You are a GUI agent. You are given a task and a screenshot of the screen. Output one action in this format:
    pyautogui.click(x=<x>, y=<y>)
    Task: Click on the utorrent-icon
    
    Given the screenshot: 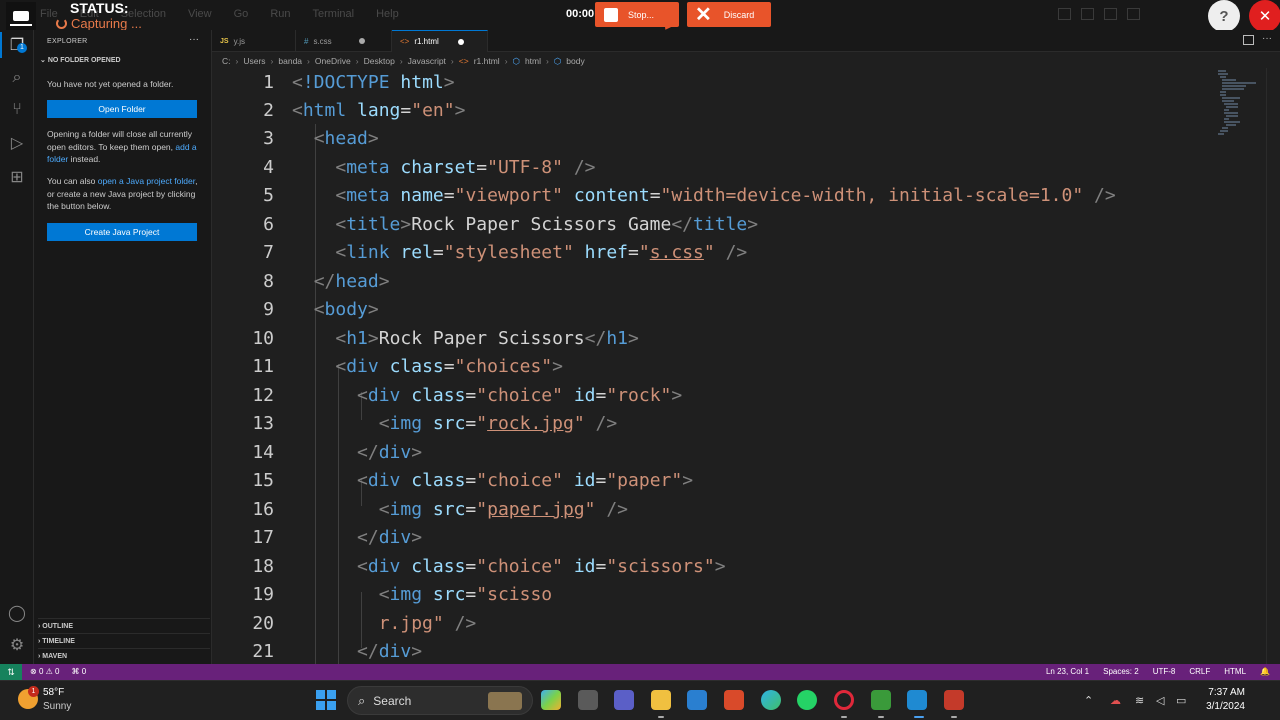 What is the action you would take?
    pyautogui.click(x=881, y=700)
    